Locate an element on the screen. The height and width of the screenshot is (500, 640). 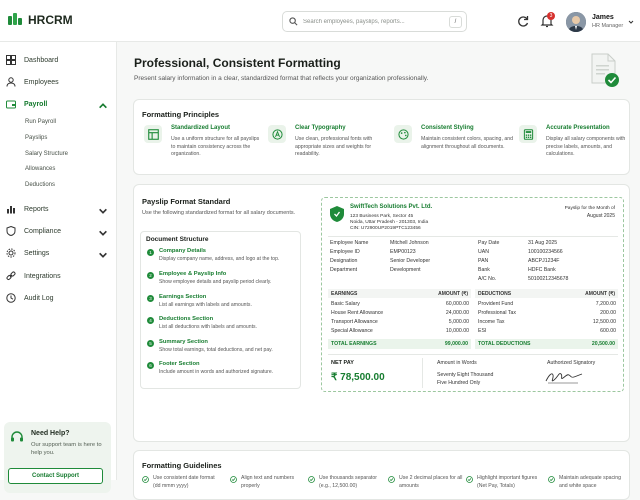
principle-title: Standardized Layout is located at coordinates (201, 128).